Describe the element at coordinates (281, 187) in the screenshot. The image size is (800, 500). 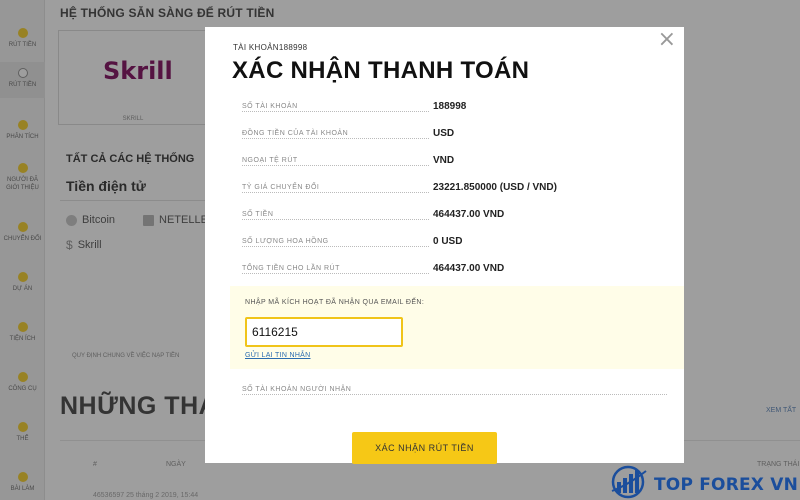
I see `info-label: TỶ GIÁ CHUYỂN ĐỔI` at that location.